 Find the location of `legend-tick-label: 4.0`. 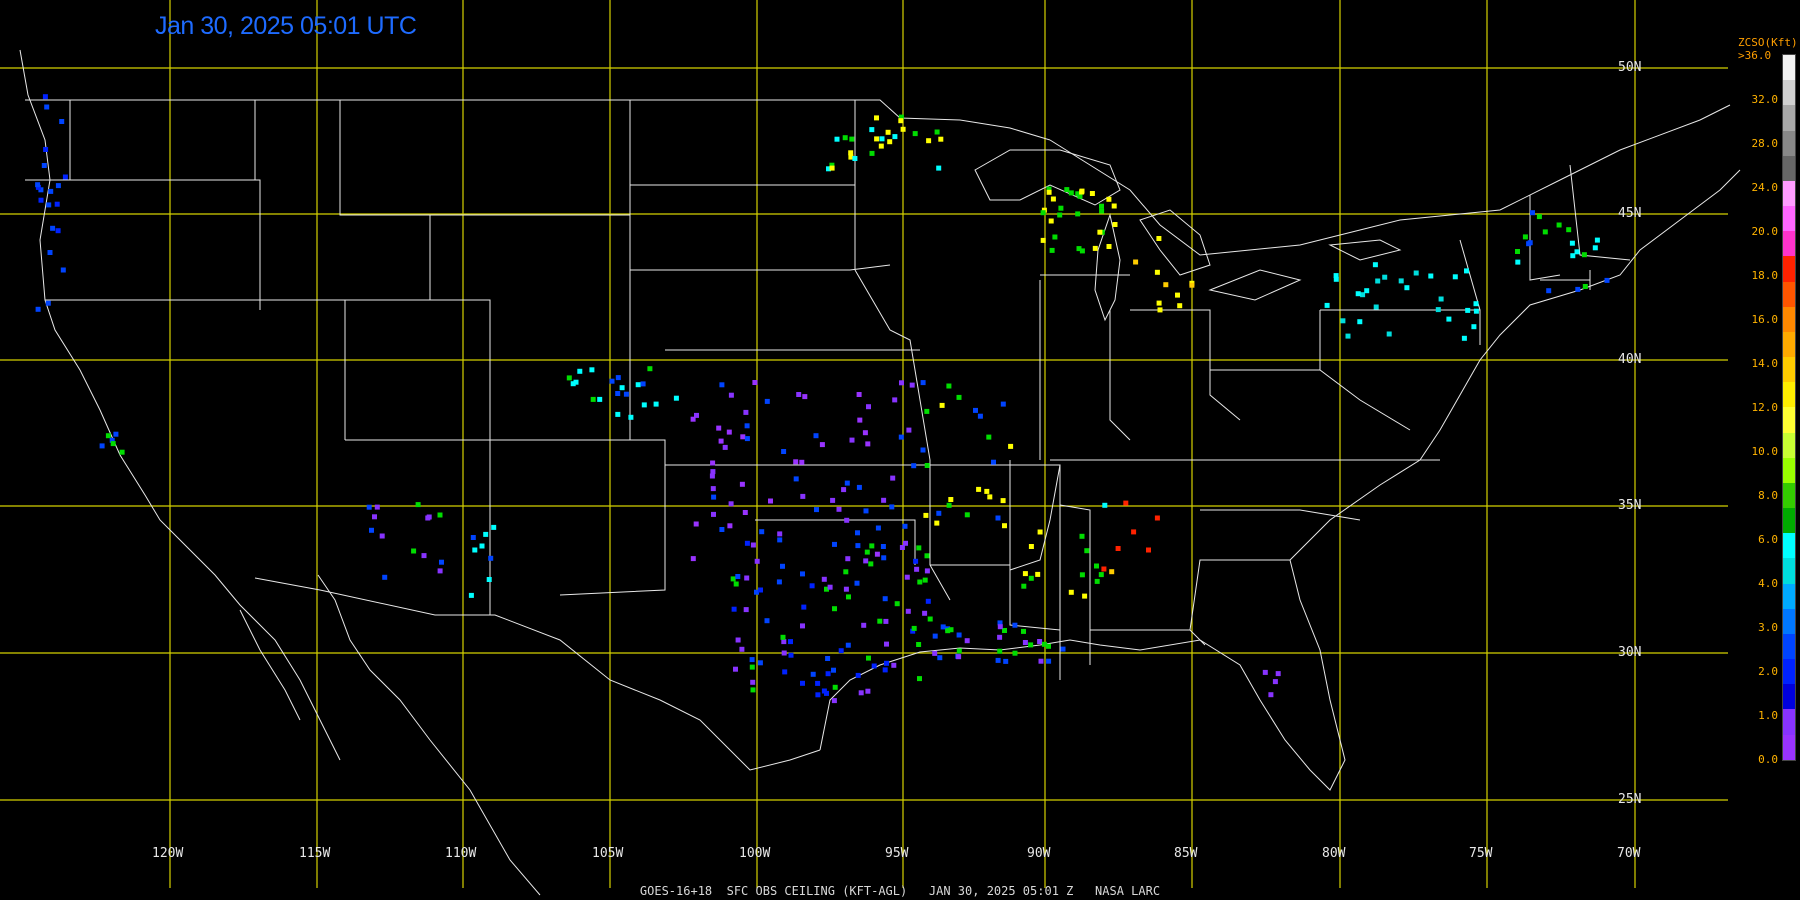

legend-tick-label: 4.0 is located at coordinates (1768, 583).